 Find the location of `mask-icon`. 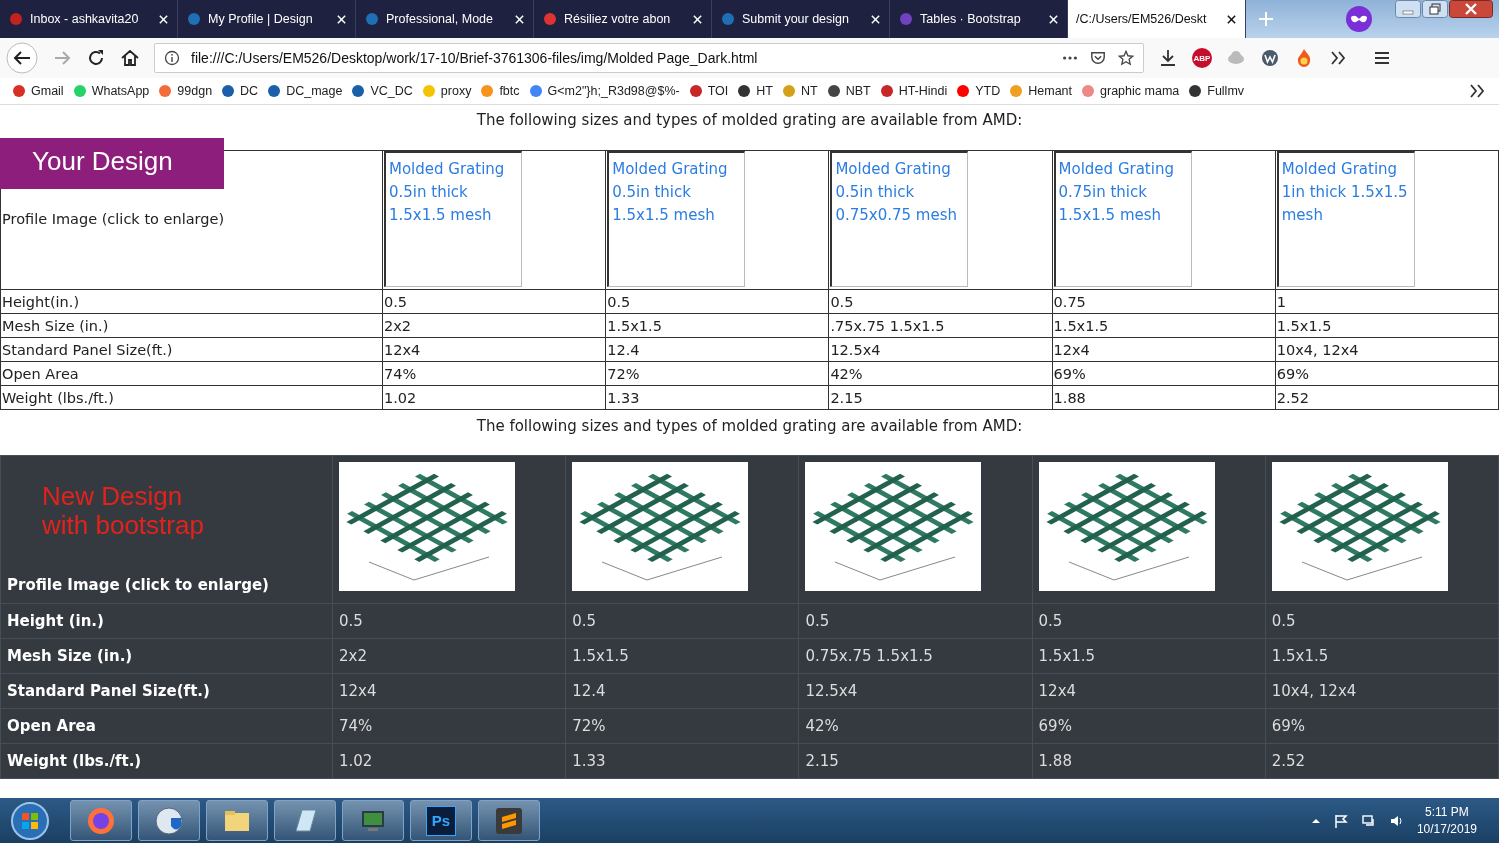

mask-icon is located at coordinates (1359, 19).